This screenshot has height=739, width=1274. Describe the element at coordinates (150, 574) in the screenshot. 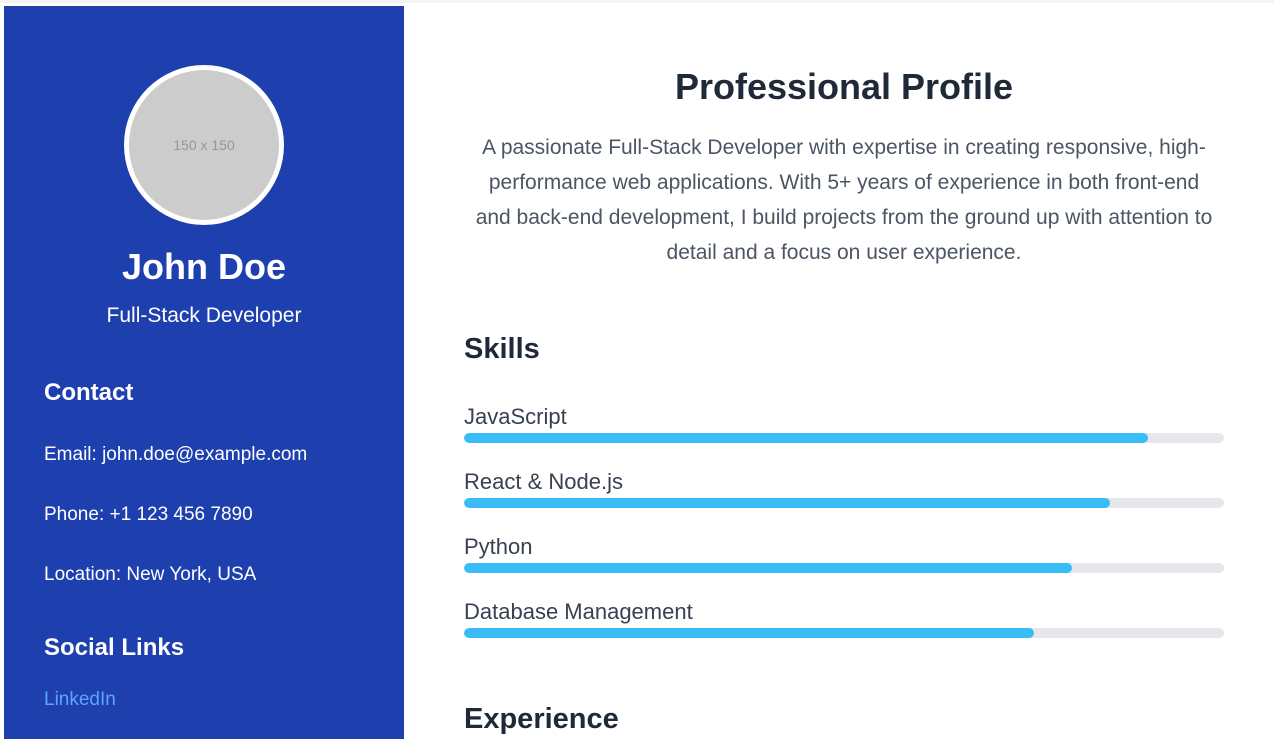

I see `contact-location: Location: New York, USA` at that location.